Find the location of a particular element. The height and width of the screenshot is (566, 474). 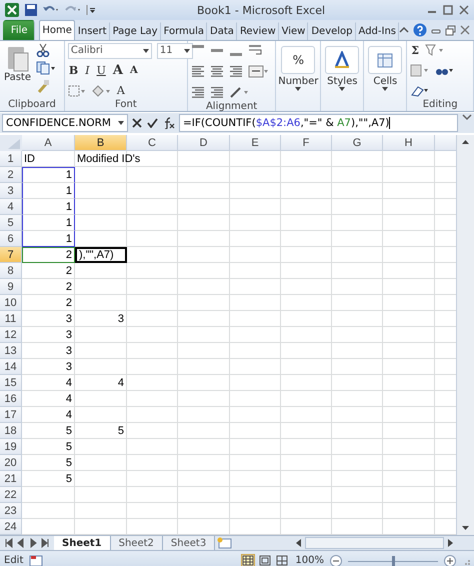

file-tab: File is located at coordinates (19, 30).